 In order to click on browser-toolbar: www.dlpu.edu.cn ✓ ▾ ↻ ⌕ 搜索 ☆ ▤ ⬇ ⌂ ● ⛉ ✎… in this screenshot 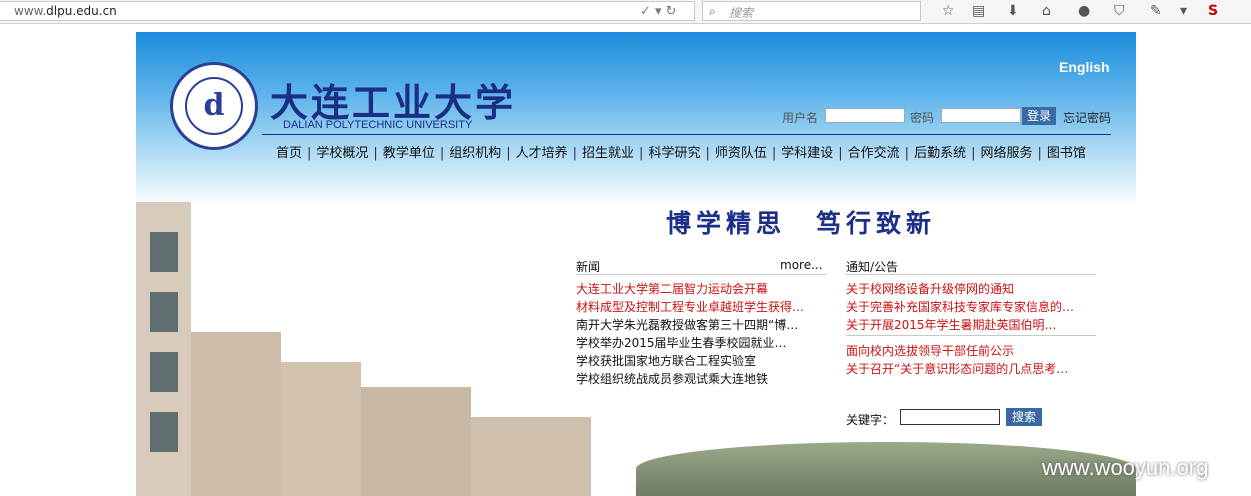, I will do `click(625, 12)`.